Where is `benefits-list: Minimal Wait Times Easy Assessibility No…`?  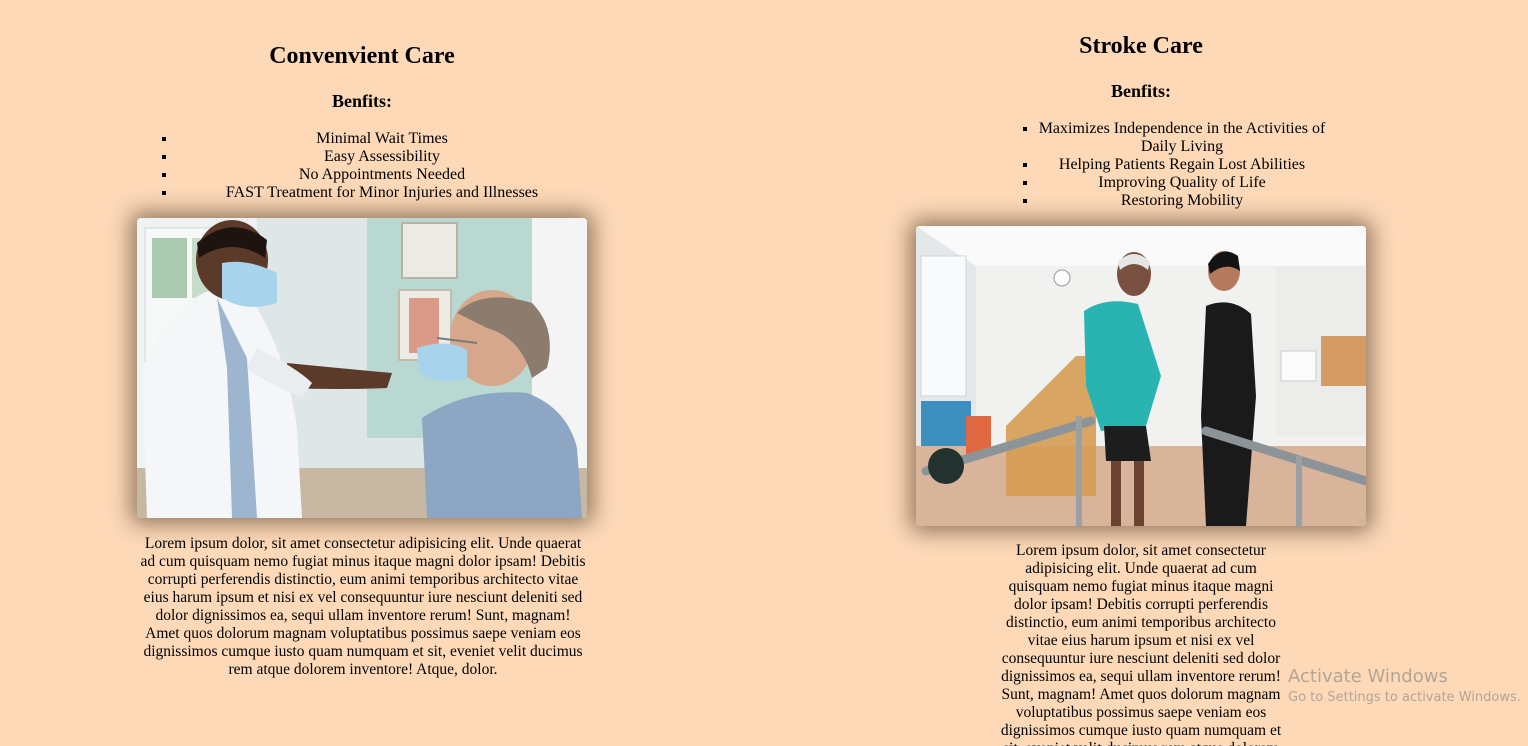 benefits-list: Minimal Wait Times Easy Assessibility No… is located at coordinates (362, 166).